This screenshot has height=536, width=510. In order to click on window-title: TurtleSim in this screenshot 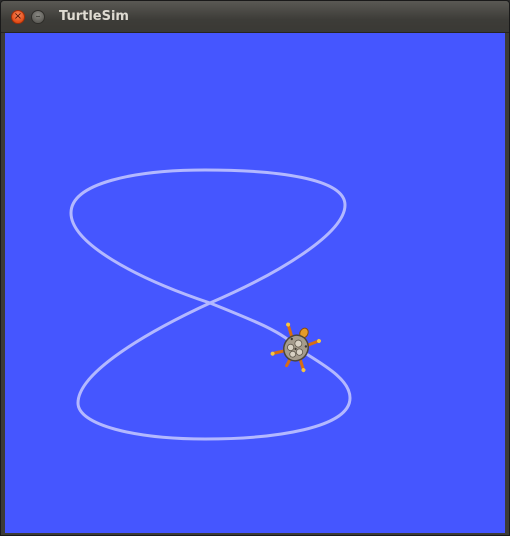, I will do `click(94, 16)`.